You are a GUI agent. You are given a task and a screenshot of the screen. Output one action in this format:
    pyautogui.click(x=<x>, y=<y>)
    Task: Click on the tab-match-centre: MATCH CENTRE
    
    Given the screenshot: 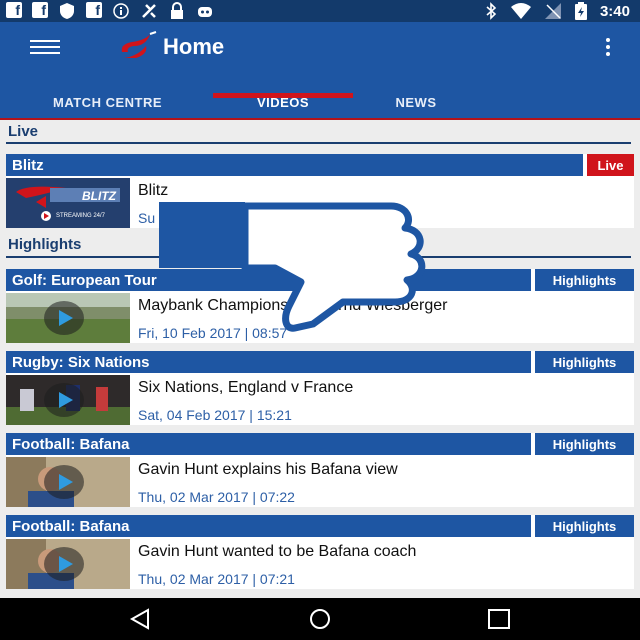 What is the action you would take?
    pyautogui.click(x=107, y=102)
    